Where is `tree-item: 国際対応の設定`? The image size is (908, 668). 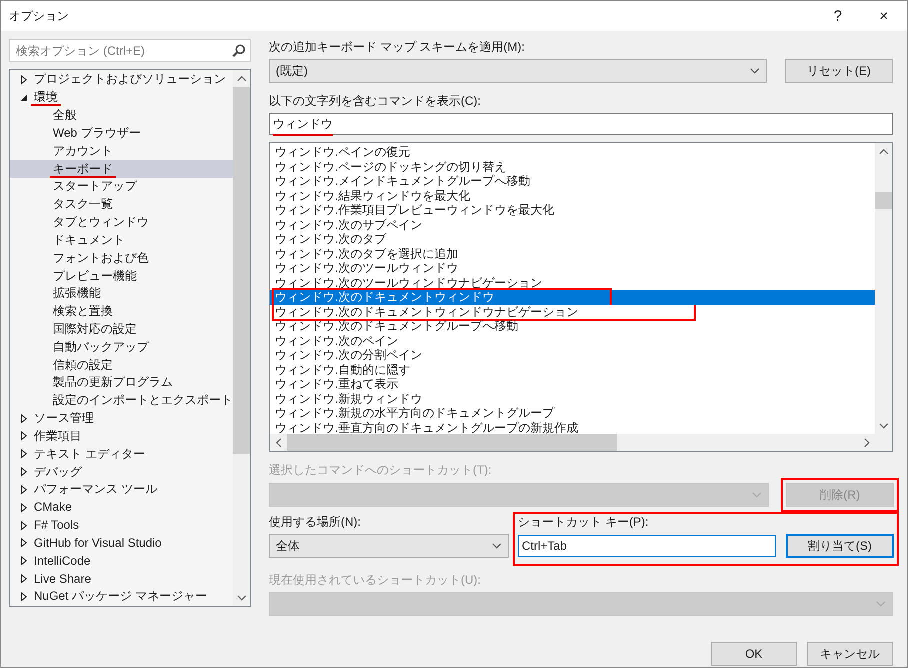
tree-item: 国際対応の設定 is located at coordinates (121, 329).